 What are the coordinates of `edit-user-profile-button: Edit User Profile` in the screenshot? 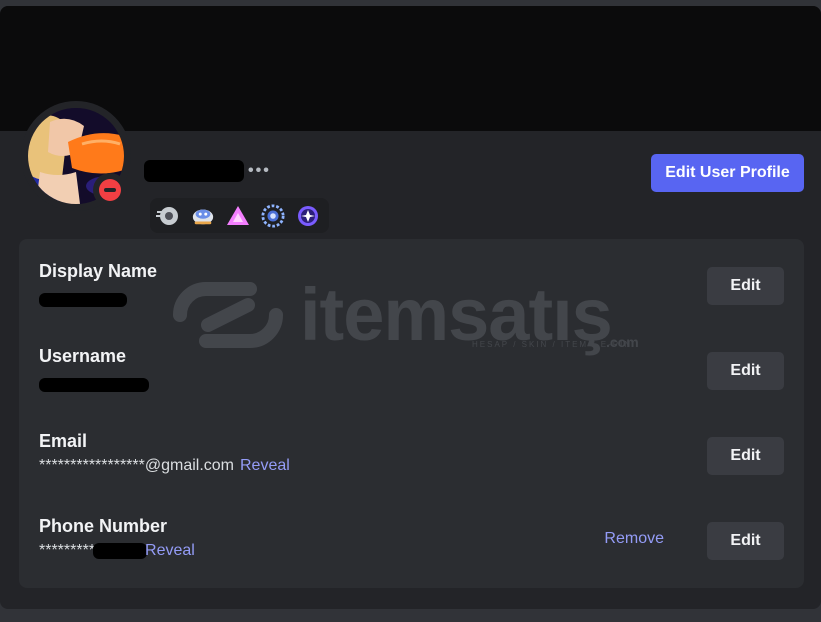 It's located at (727, 173).